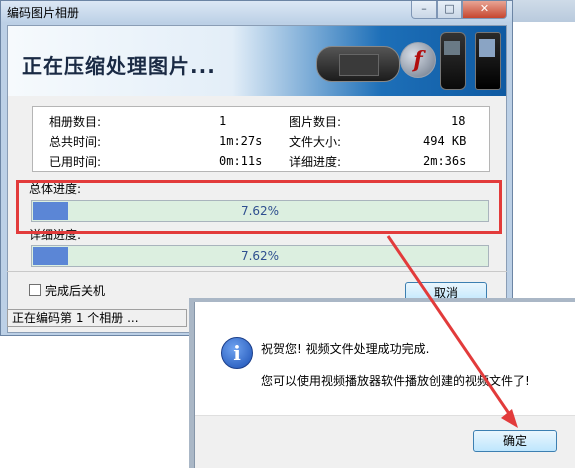  I want to click on file-size-value: 494 KB, so click(445, 141).